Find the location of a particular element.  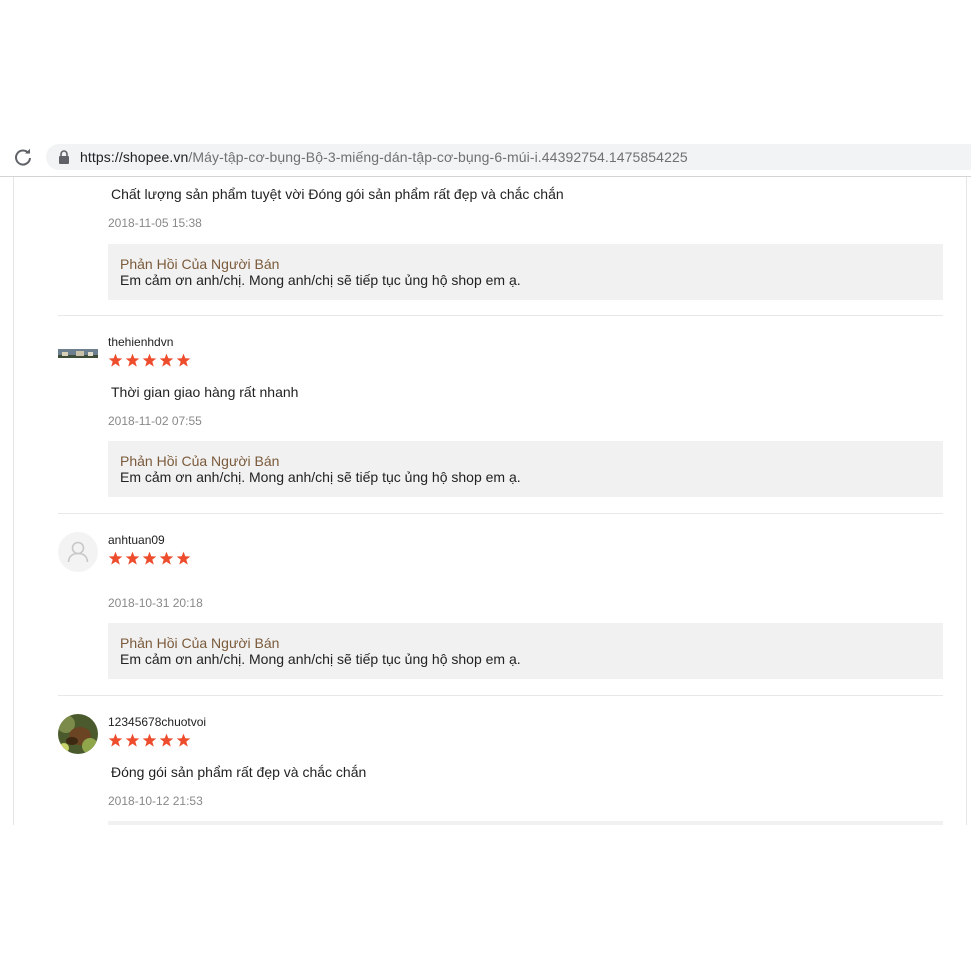

review-time: 2018-11-02 07:55 is located at coordinates (155, 421).